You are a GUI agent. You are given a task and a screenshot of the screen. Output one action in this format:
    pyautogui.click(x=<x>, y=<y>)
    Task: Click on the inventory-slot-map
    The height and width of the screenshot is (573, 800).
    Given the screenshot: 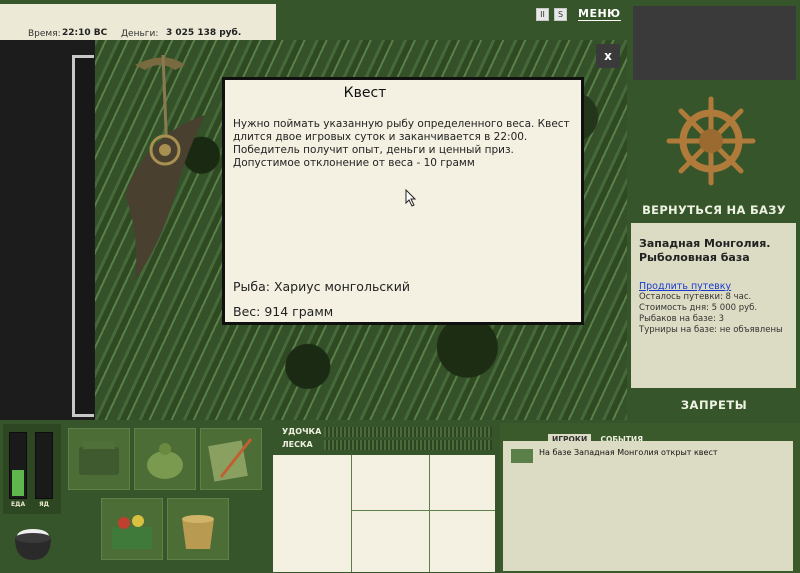 What is the action you would take?
    pyautogui.click(x=231, y=459)
    